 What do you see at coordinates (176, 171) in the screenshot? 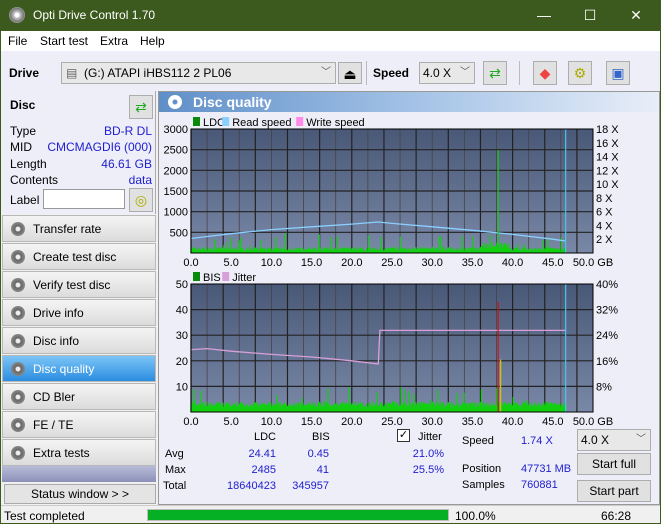
I see `y-tick-label: 2000` at bounding box center [176, 171].